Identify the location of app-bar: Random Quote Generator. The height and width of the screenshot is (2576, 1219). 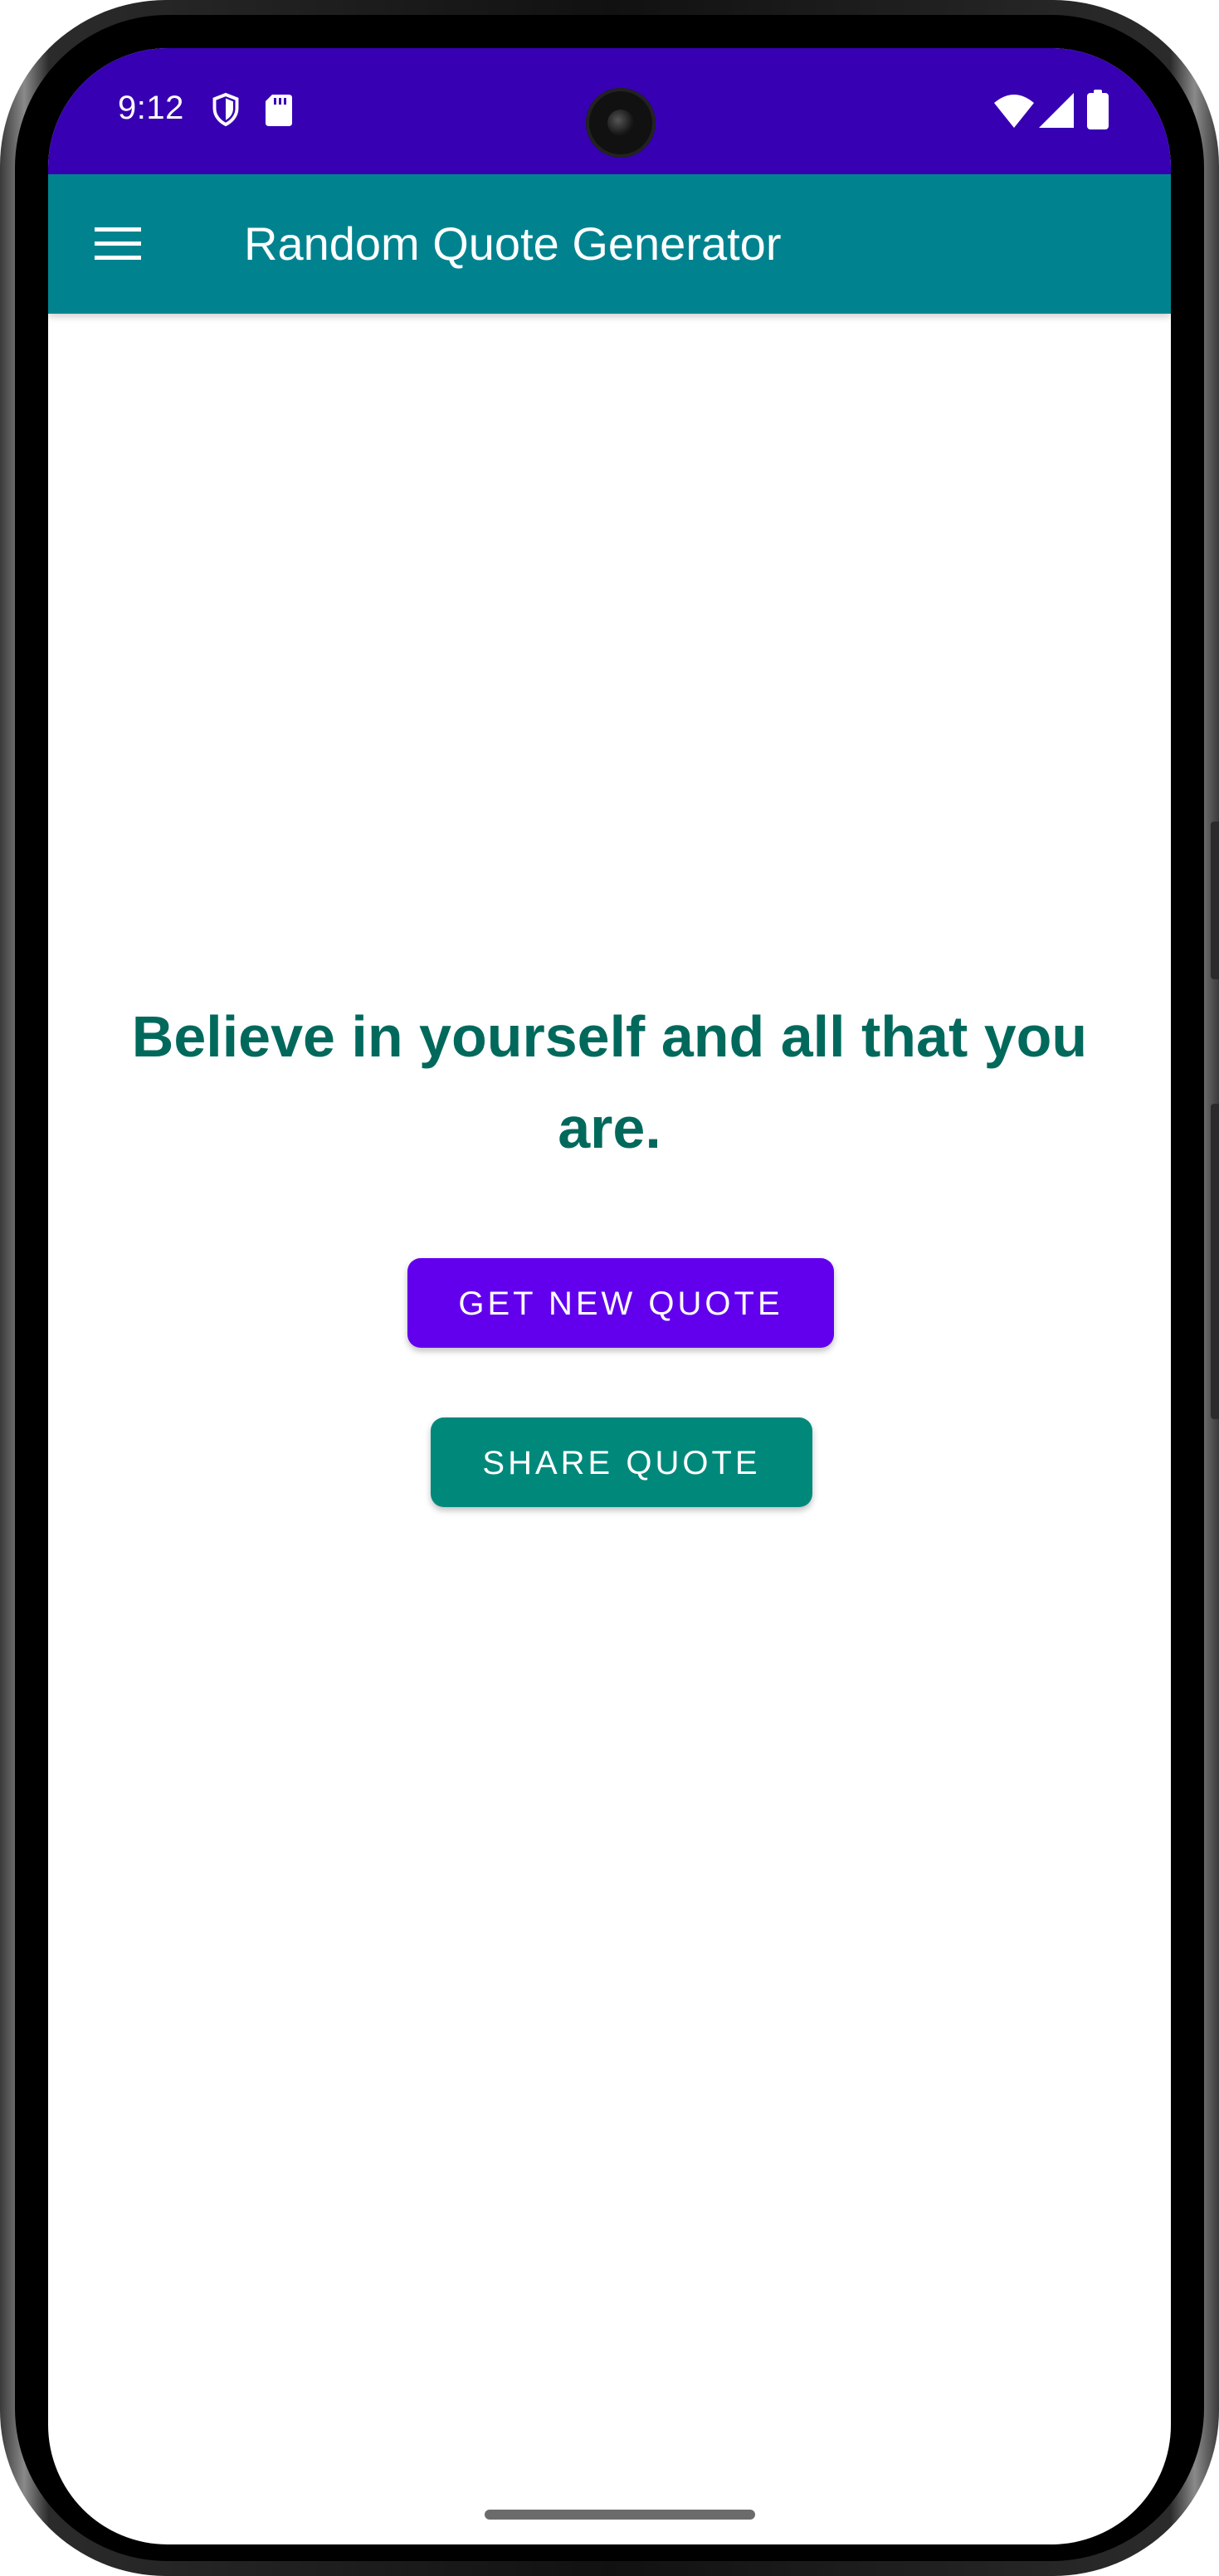
(609, 244).